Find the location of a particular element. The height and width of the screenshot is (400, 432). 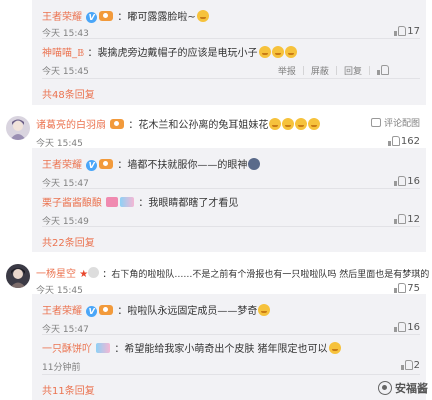

like-count: 12 is located at coordinates (413, 219).